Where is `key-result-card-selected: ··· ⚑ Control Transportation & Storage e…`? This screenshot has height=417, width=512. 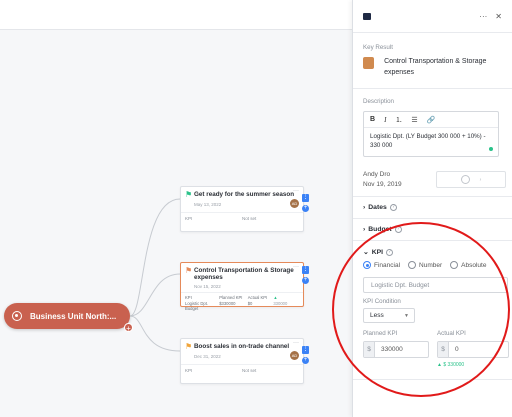 key-result-card-selected: ··· ⚑ Control Transportation & Storage e… is located at coordinates (242, 286).